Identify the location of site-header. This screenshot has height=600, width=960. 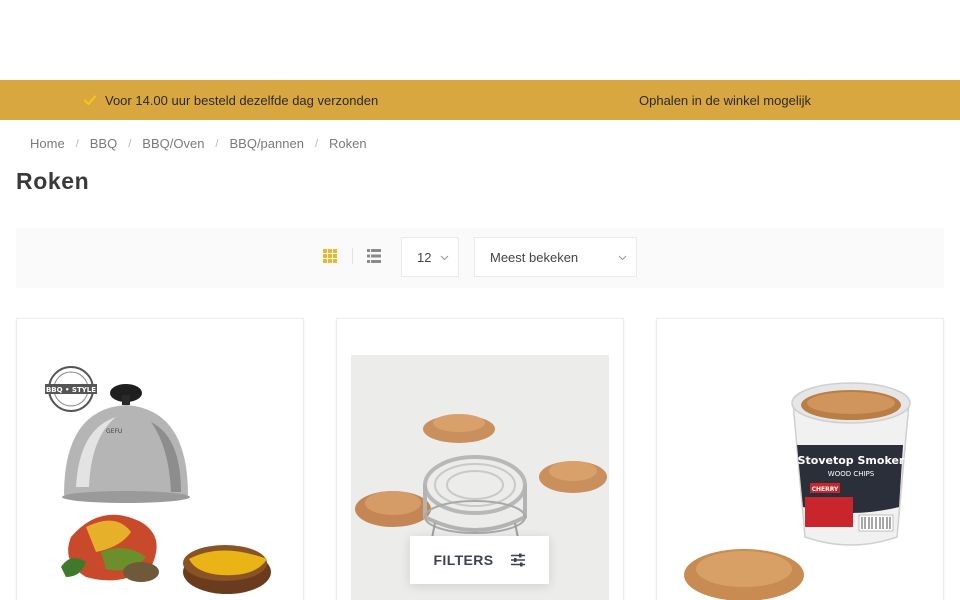
(480, 40).